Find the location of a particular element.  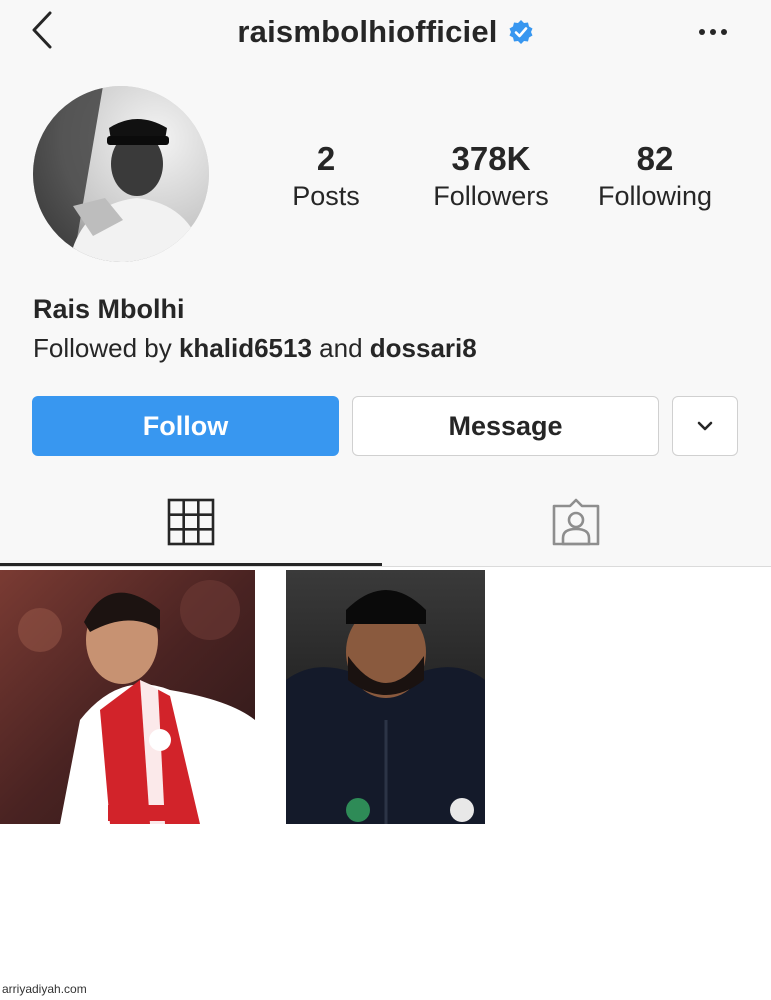

posts-number: 2 is located at coordinates (326, 158).